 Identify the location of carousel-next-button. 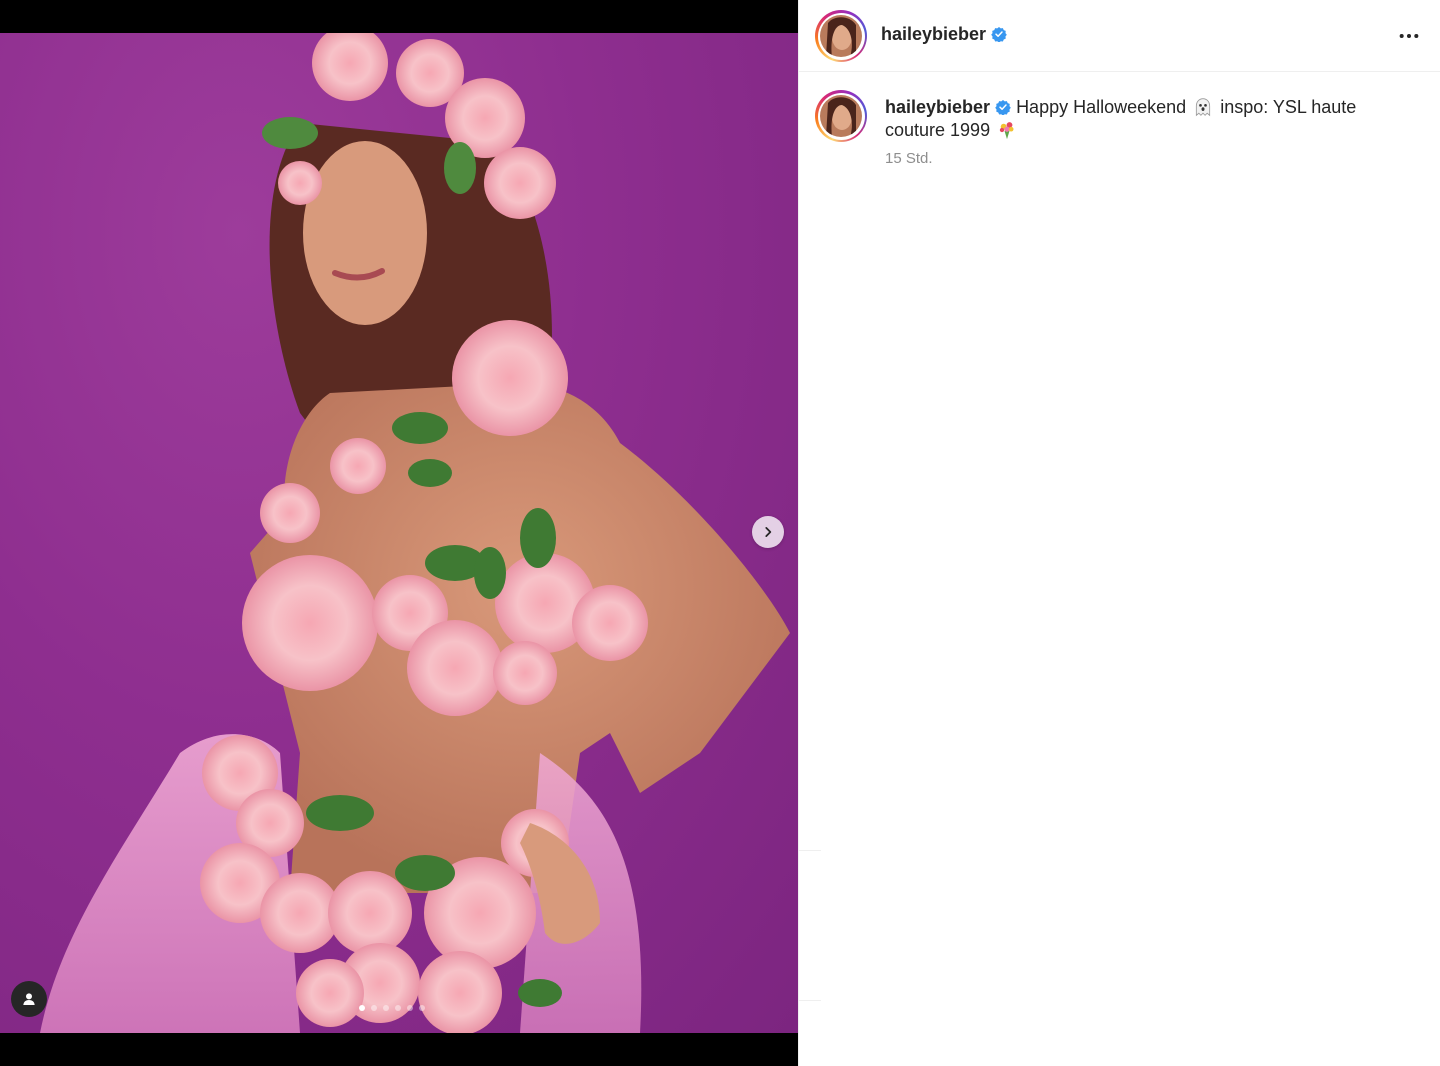
(768, 532).